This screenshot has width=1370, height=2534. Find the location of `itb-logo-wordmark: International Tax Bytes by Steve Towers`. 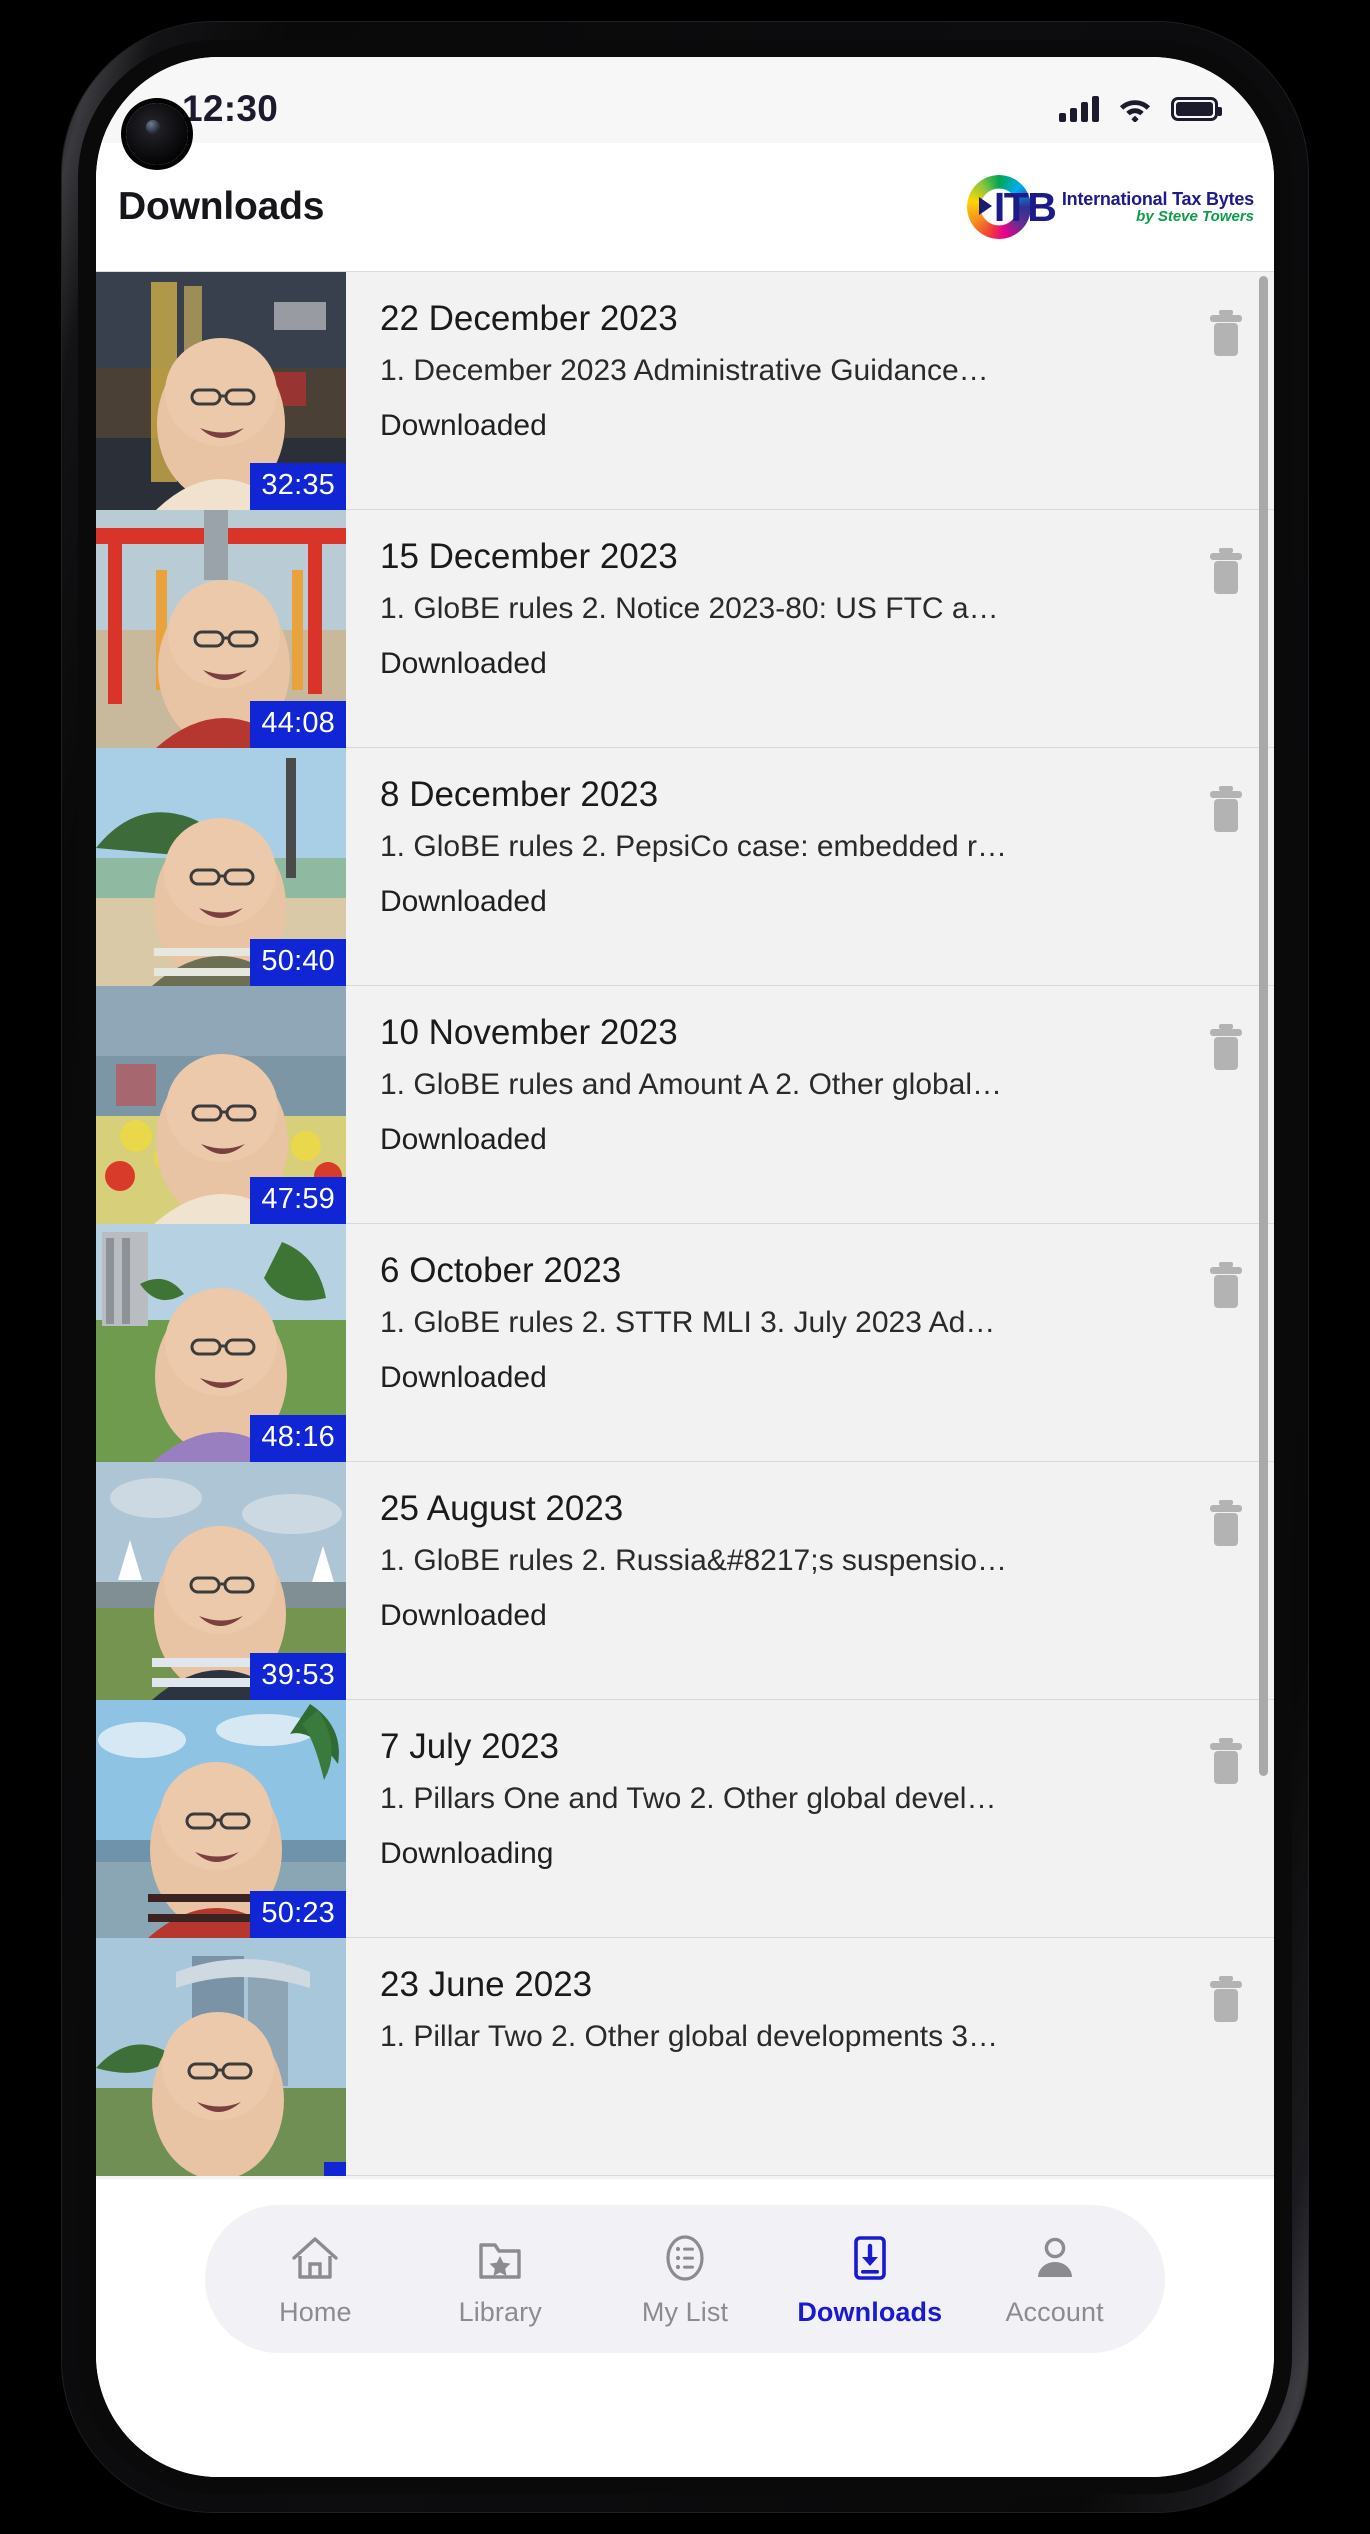

itb-logo-wordmark: International Tax Bytes by Steve Towers is located at coordinates (1158, 207).